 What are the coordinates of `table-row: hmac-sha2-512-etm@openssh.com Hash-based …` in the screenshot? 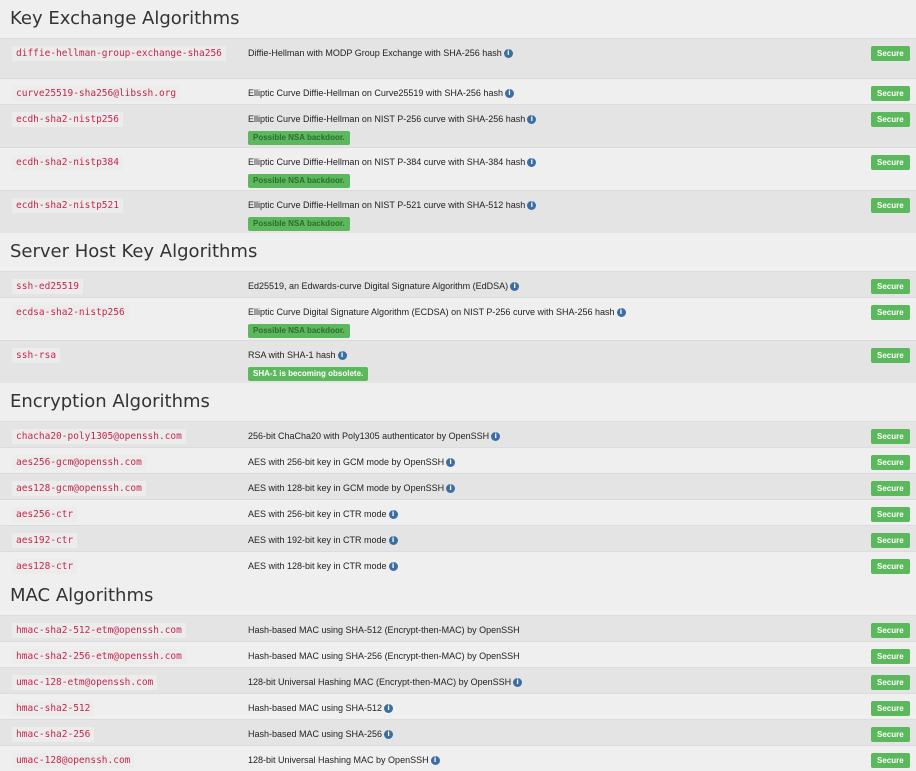 It's located at (458, 629).